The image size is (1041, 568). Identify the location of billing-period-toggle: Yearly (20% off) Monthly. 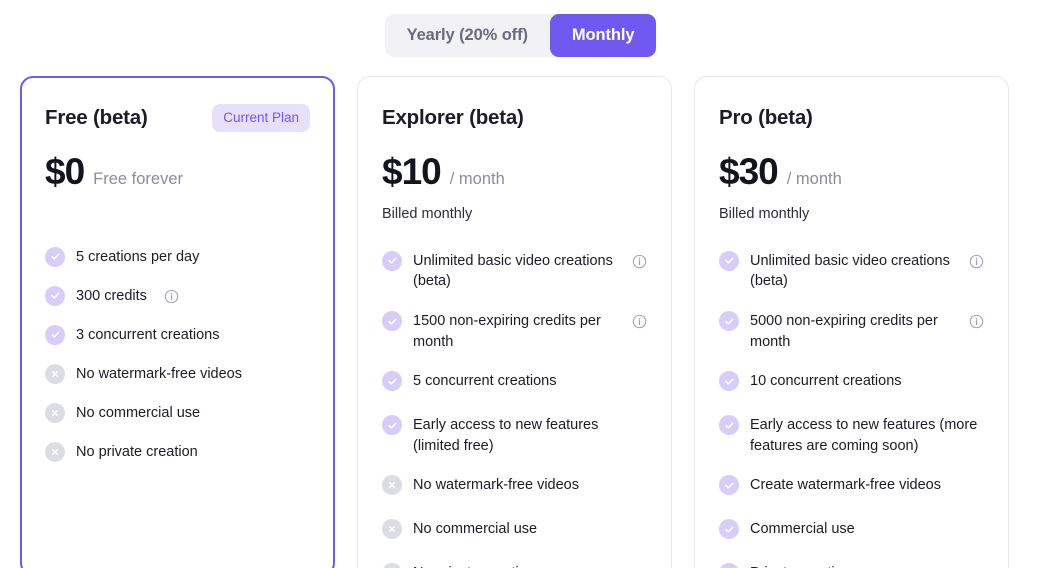
(520, 35).